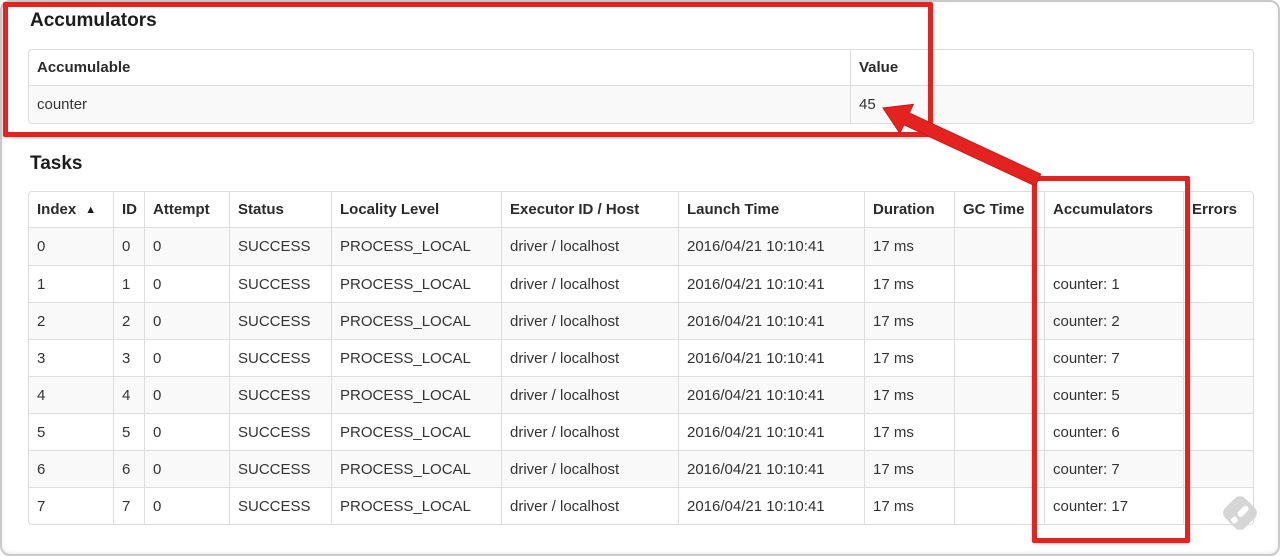 This screenshot has width=1280, height=556. Describe the element at coordinates (1113, 394) in the screenshot. I see `cell-accumulators: counter: 5` at that location.